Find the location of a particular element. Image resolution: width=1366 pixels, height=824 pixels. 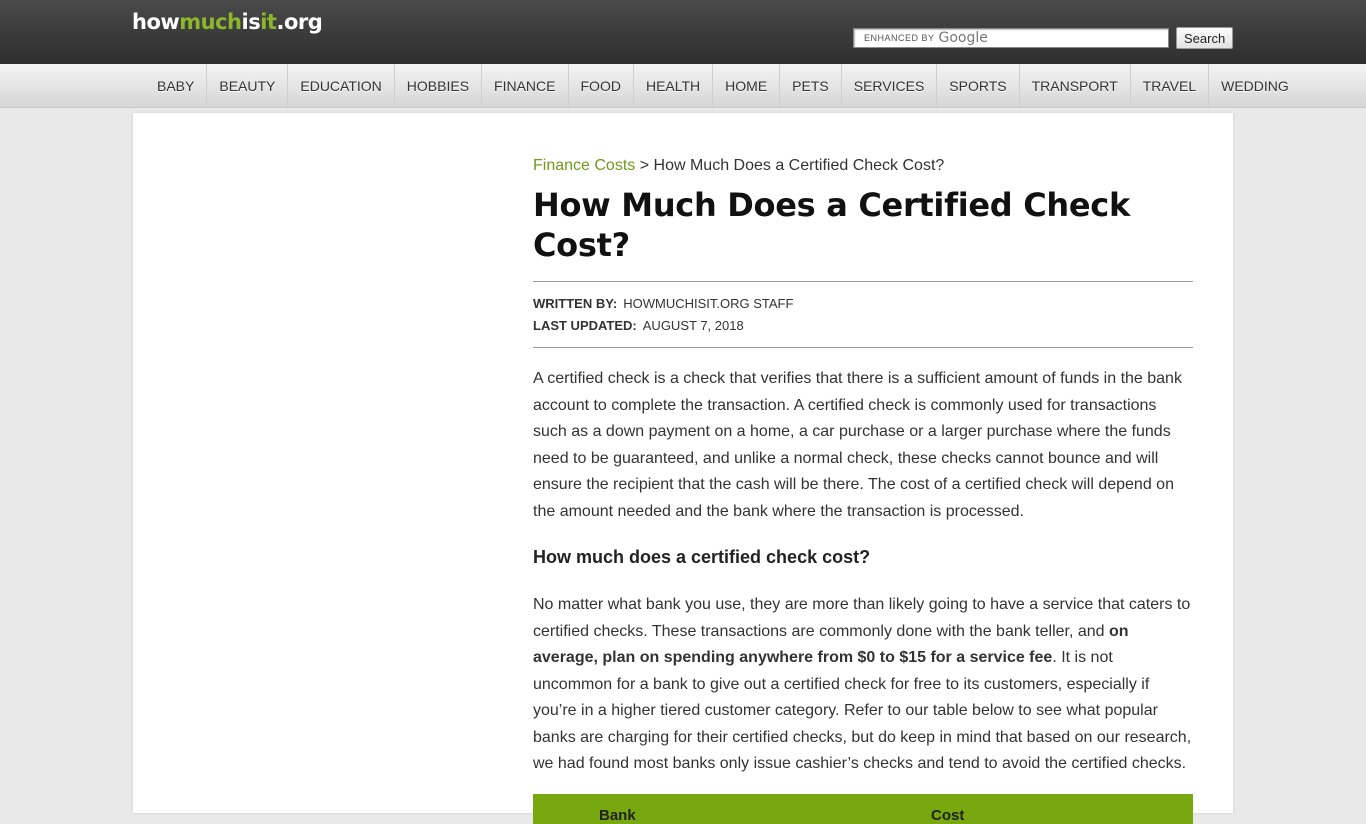

section-heading: How much does a certified check cost? is located at coordinates (702, 557).